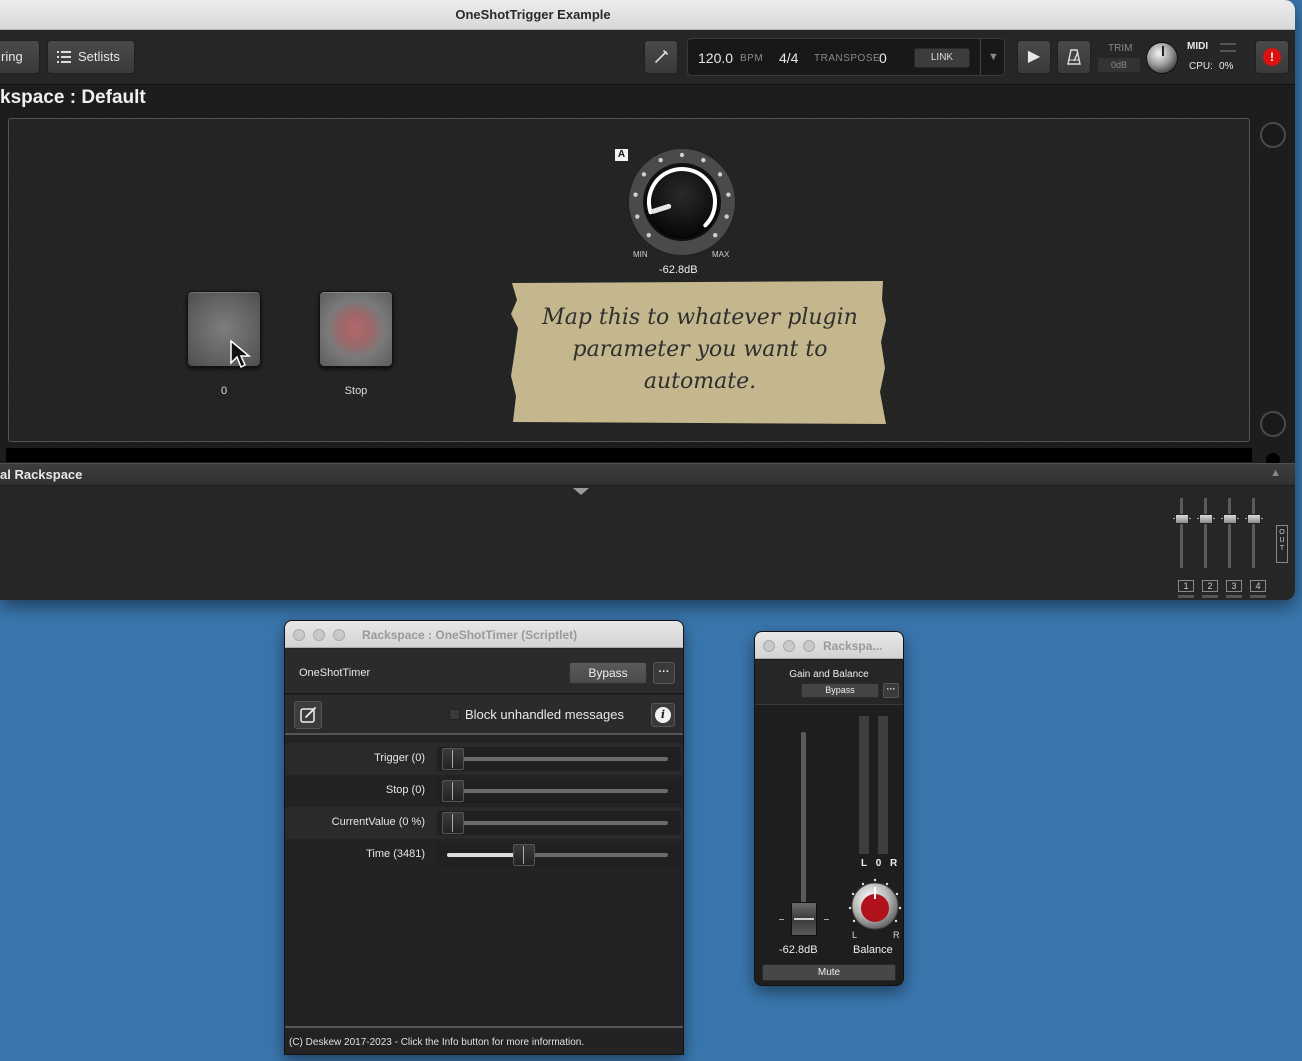 Image resolution: width=1302 pixels, height=1061 pixels. Describe the element at coordinates (1162, 58) in the screenshot. I see `master-volume-knob` at that location.